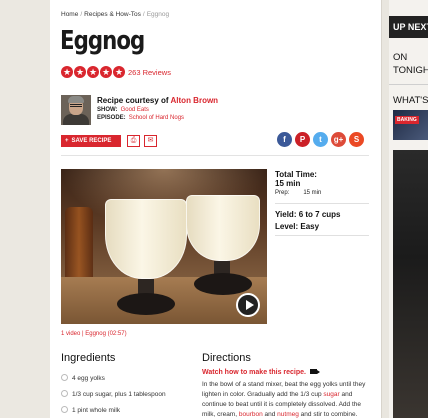  What do you see at coordinates (408, 84) in the screenshot?
I see `sidebar-divider` at bounding box center [408, 84].